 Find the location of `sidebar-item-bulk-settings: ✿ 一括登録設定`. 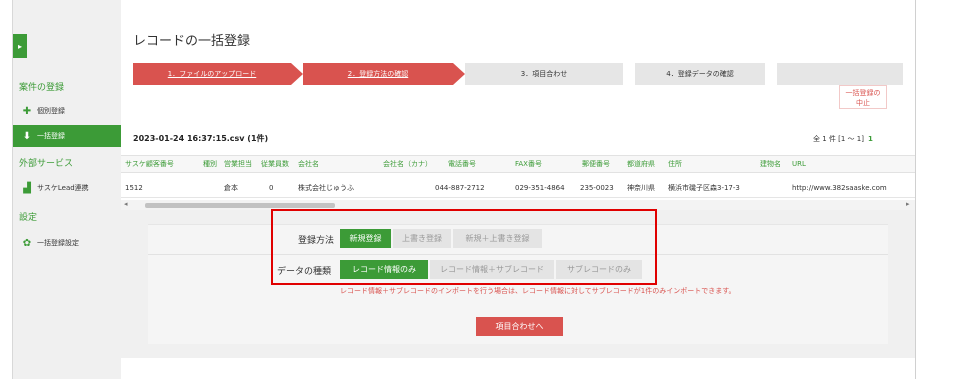

sidebar-item-bulk-settings: ✿ 一括登録設定 is located at coordinates (67, 243).